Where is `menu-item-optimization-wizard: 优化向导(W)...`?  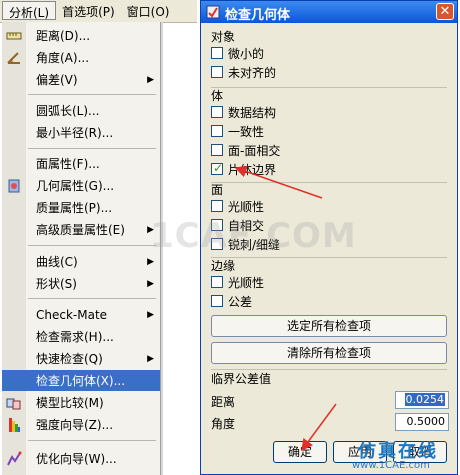 menu-item-optimization-wizard: 优化向导(W)... is located at coordinates (81, 458).